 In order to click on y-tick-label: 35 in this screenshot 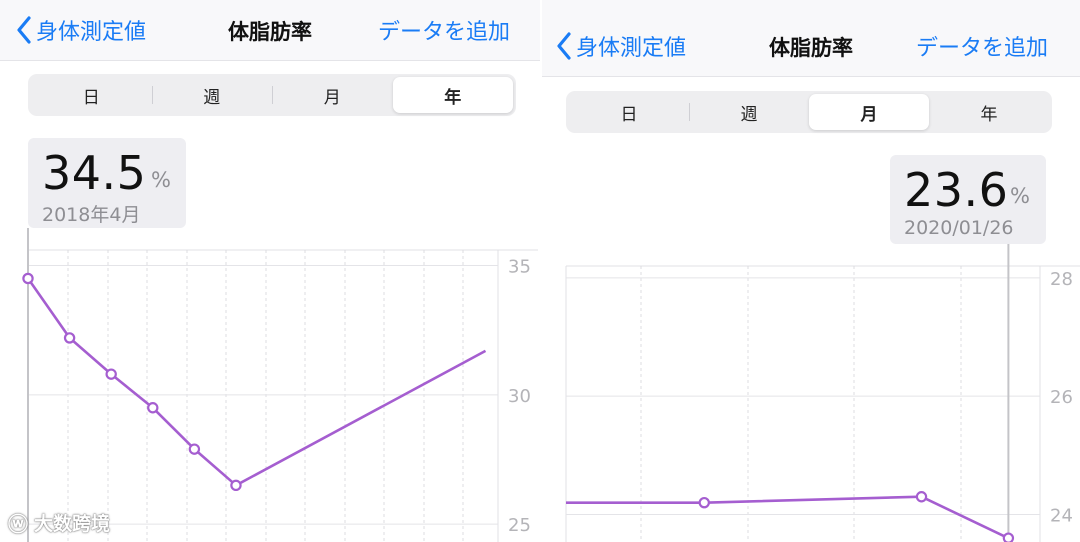, I will do `click(519, 267)`.